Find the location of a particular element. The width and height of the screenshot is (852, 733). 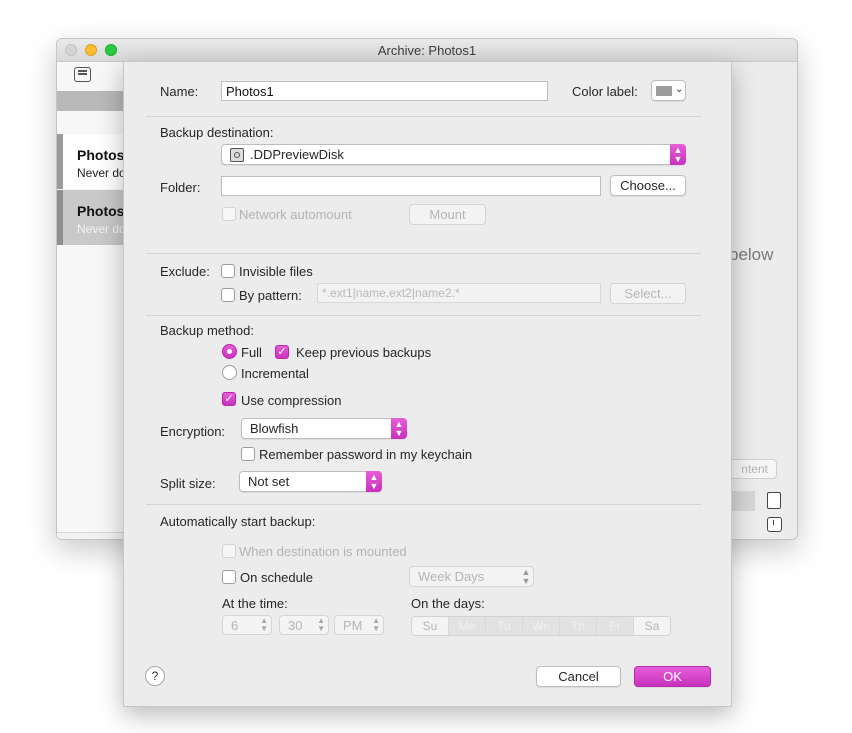

auto-start-label: Automatically start backup: is located at coordinates (238, 521).